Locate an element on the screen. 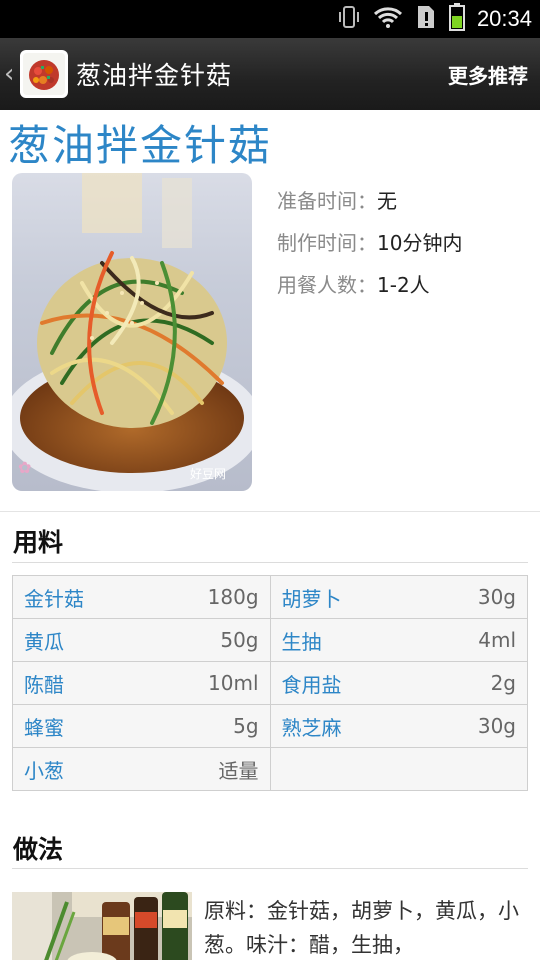  meta-value: 1-2人 is located at coordinates (403, 284).